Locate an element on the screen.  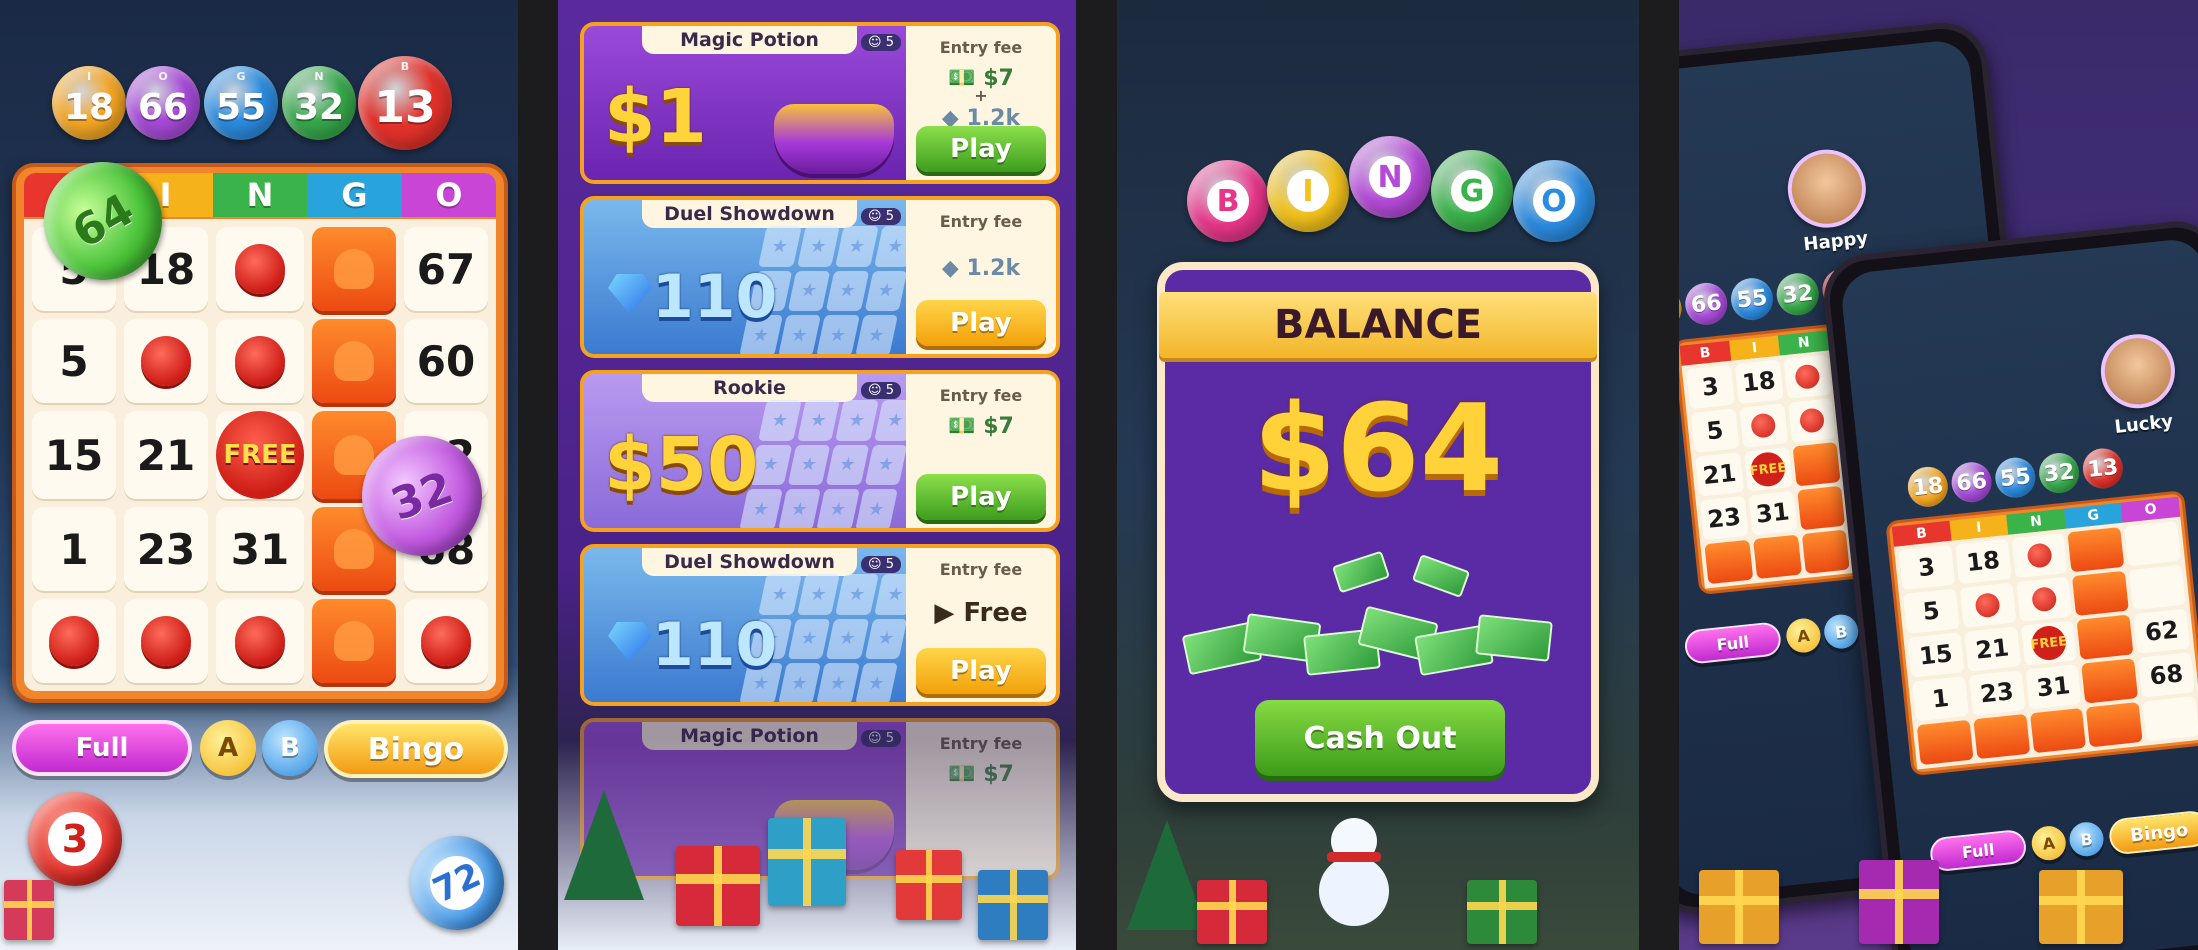
player-name: Lucky is located at coordinates (2144, 424).